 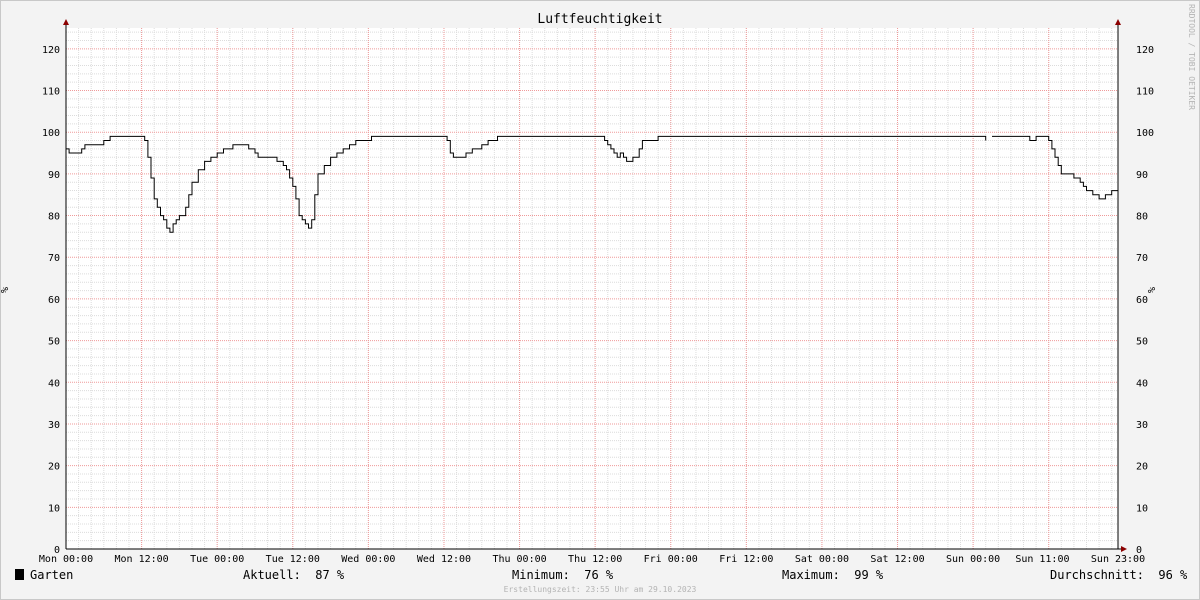 What do you see at coordinates (1042, 559) in the screenshot?
I see `x-tick-label: Sun 11:00` at bounding box center [1042, 559].